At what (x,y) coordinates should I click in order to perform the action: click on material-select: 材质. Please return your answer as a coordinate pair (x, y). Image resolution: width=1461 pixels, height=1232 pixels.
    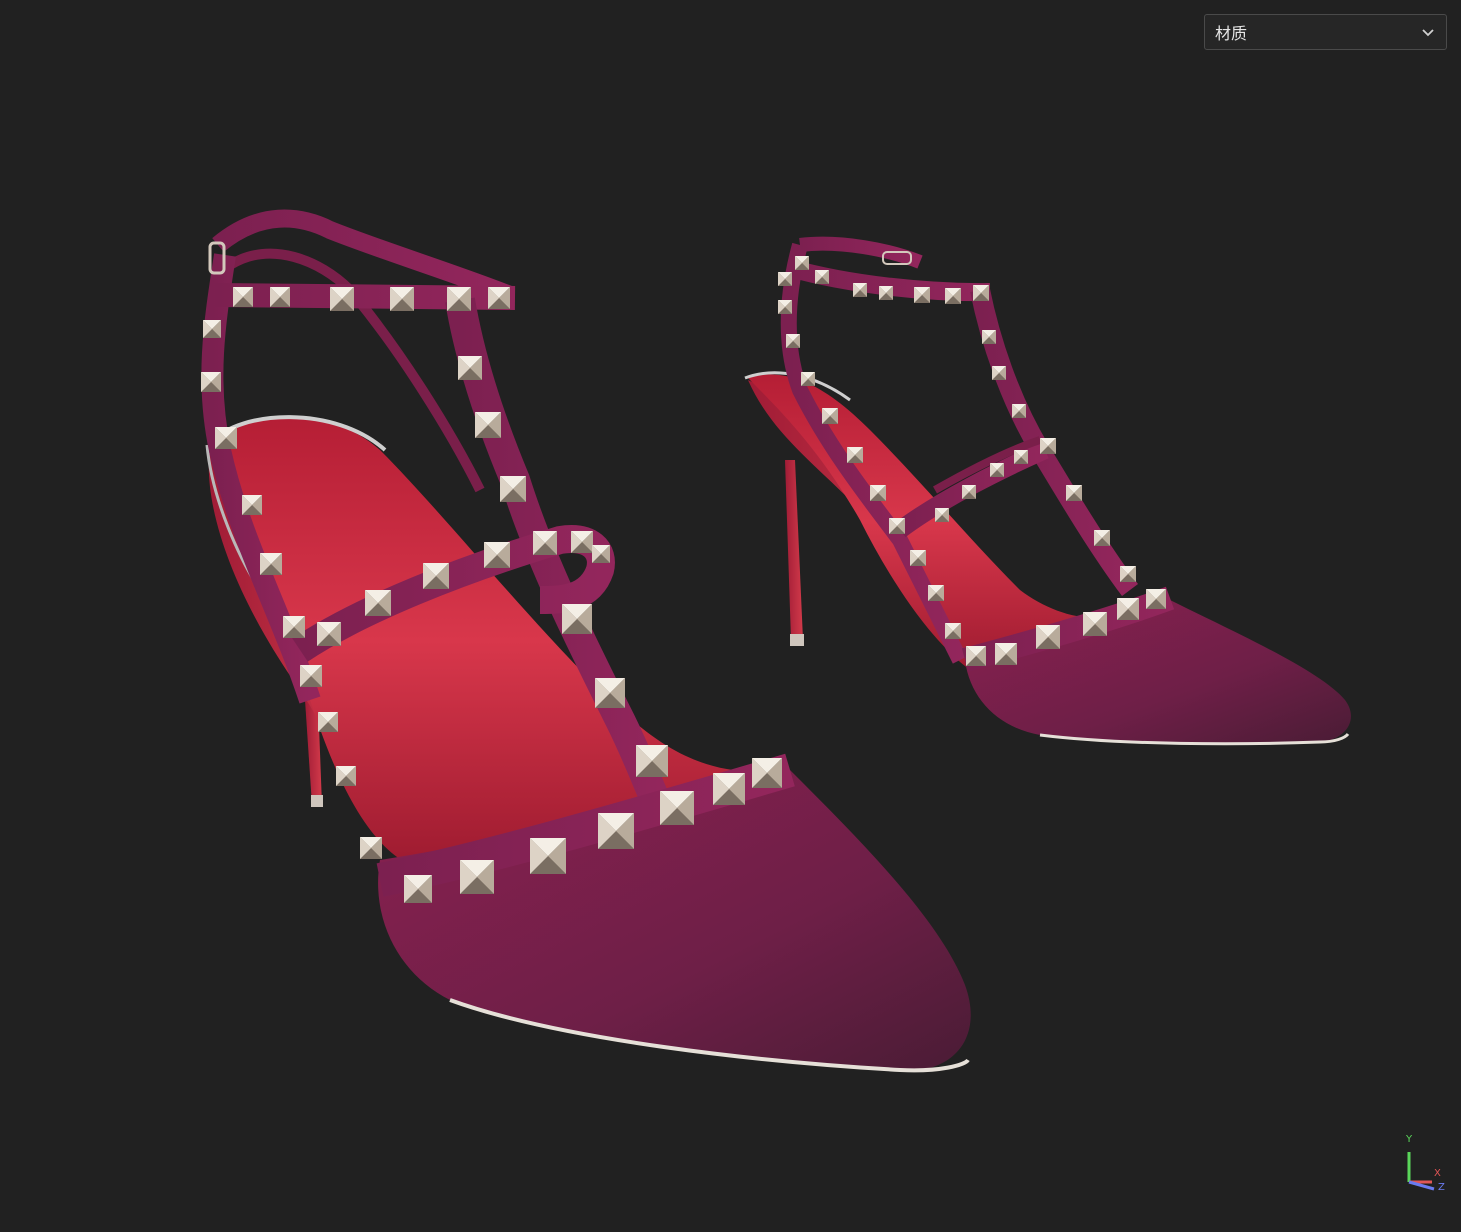
    Looking at the image, I should click on (1325, 32).